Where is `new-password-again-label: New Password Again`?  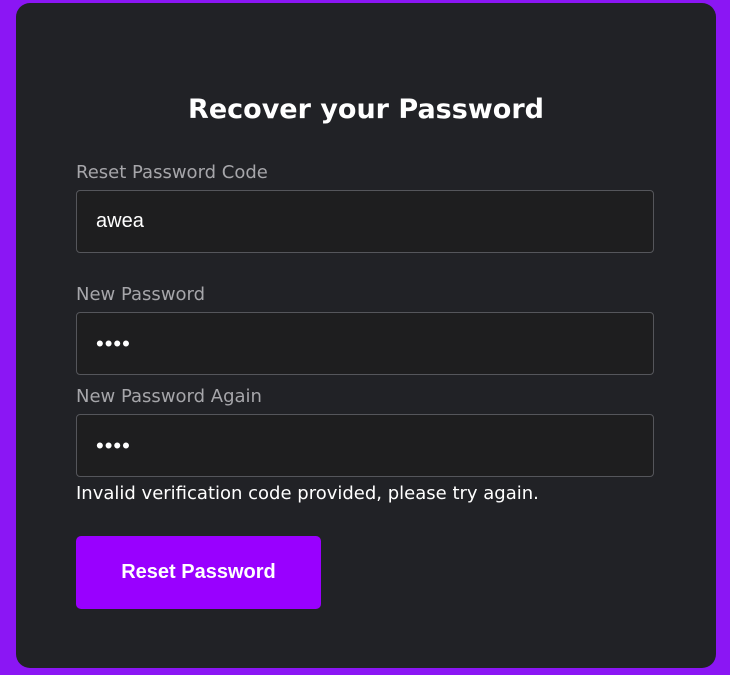
new-password-again-label: New Password Again is located at coordinates (169, 396).